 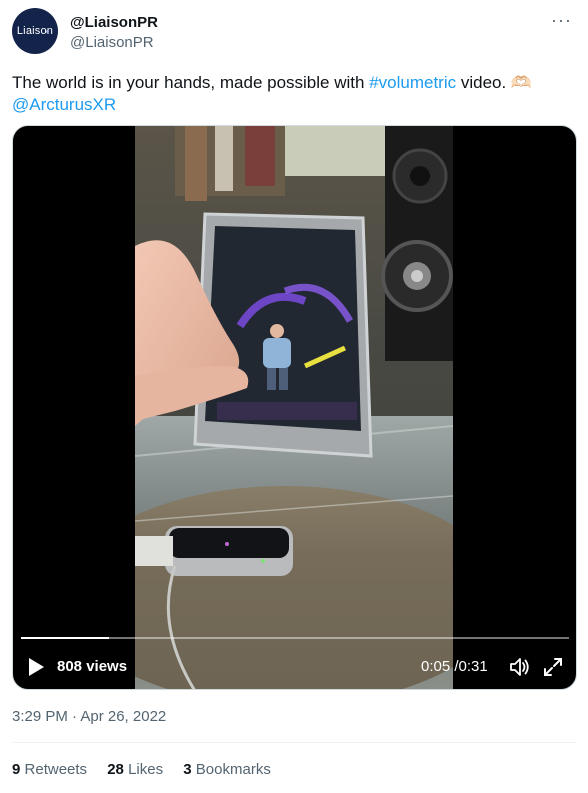 I want to click on avatar-logo-dot, so click(x=47, y=31).